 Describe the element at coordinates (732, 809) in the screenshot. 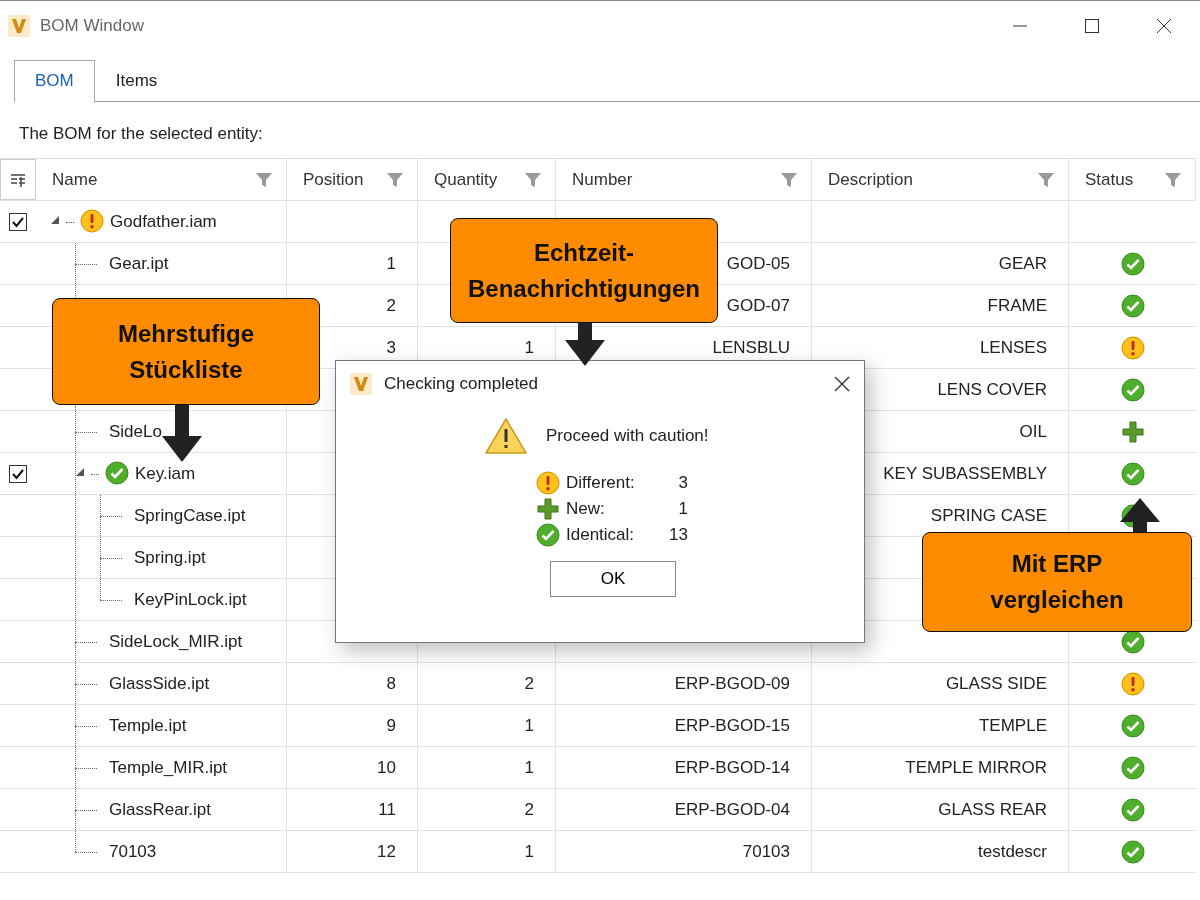

I see `table-cell: ERP-BGOD-04` at that location.